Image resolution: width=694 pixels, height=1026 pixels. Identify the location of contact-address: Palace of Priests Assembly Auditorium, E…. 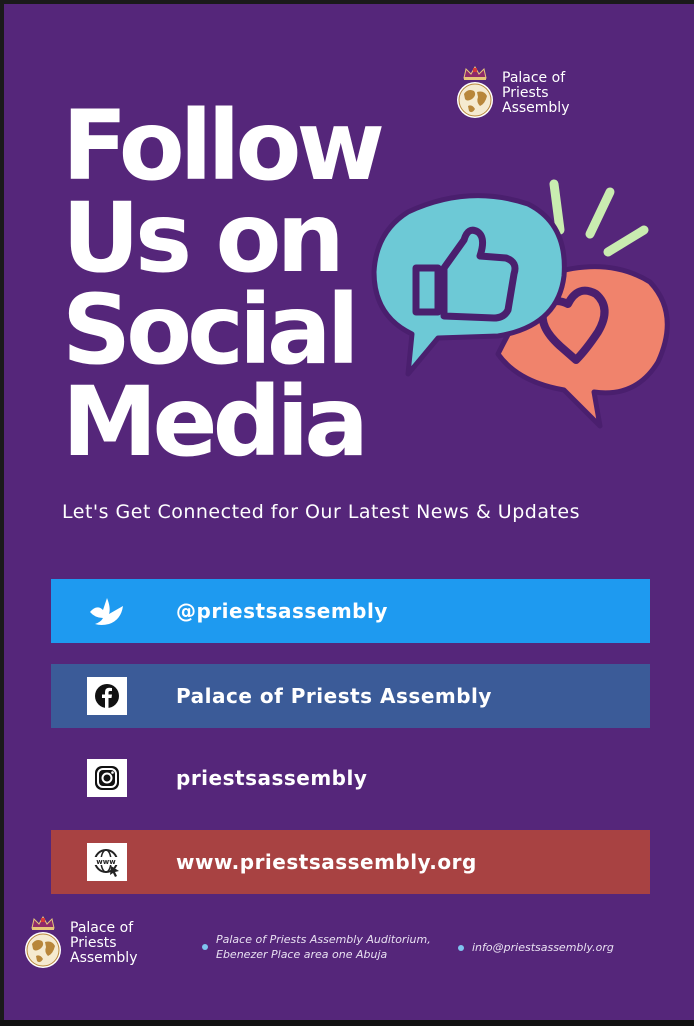
(327, 947).